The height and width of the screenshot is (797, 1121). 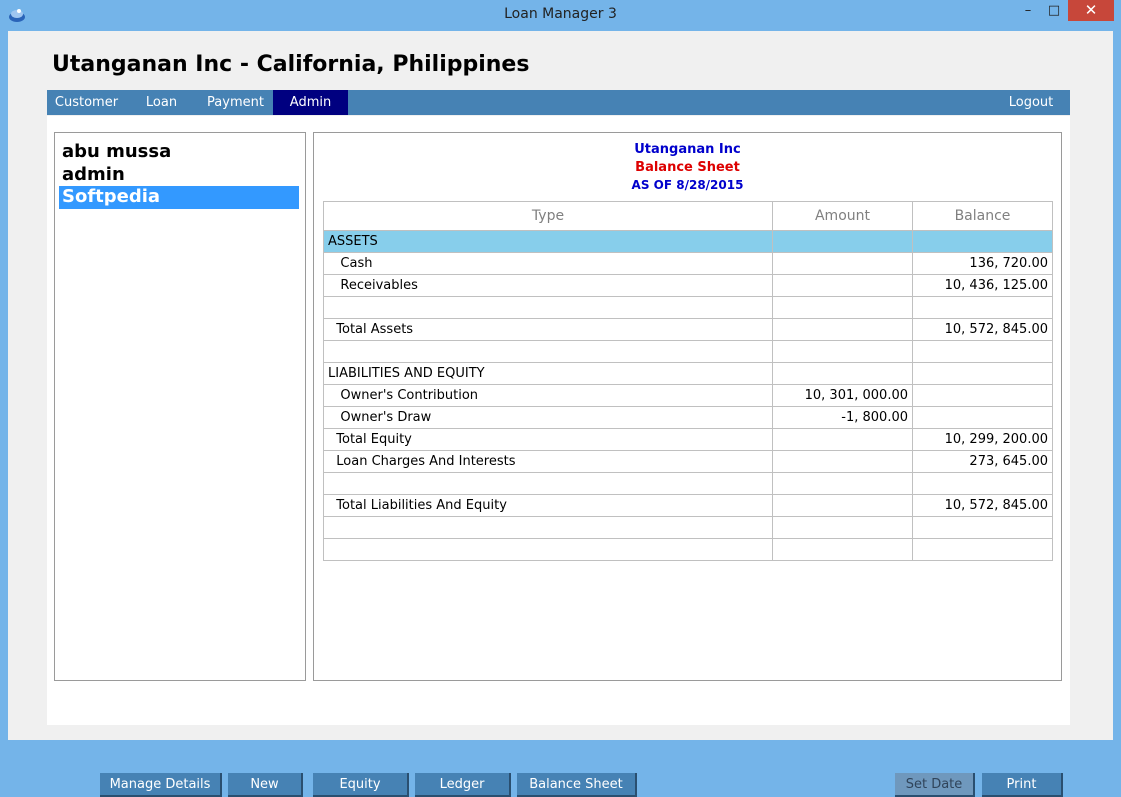 What do you see at coordinates (310, 102) in the screenshot?
I see `nav-admin: Admin` at bounding box center [310, 102].